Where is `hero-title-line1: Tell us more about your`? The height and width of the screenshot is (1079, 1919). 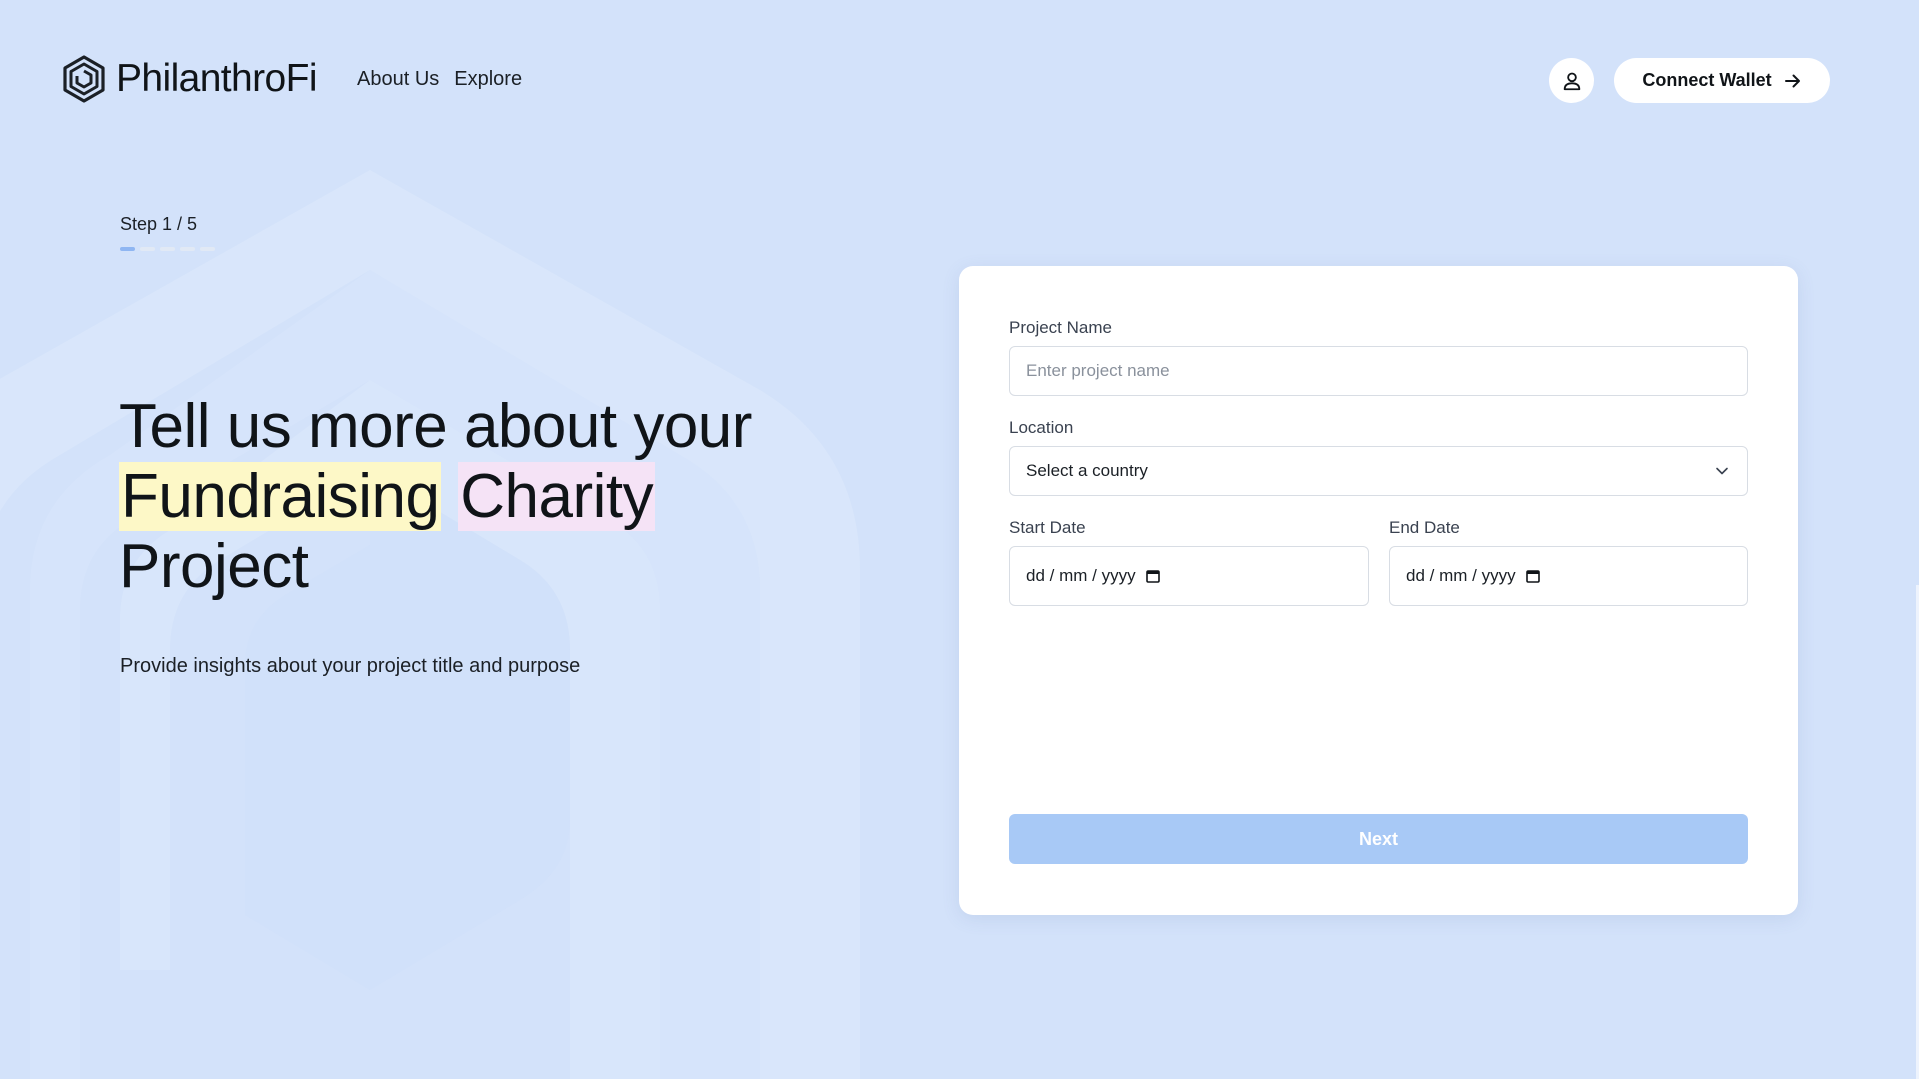 hero-title-line1: Tell us more about your is located at coordinates (435, 426).